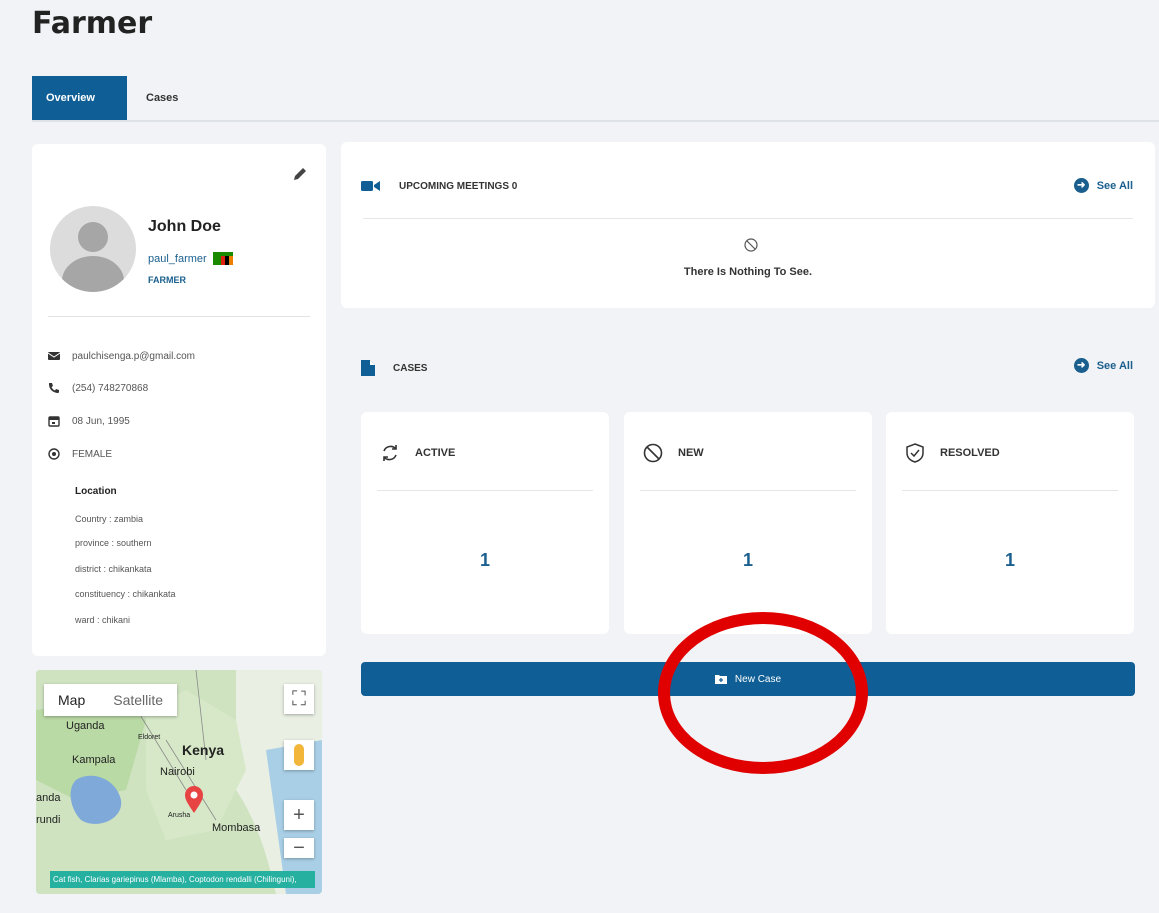 The height and width of the screenshot is (913, 1159). Describe the element at coordinates (79, 98) in the screenshot. I see `tab-overview: Overview` at that location.